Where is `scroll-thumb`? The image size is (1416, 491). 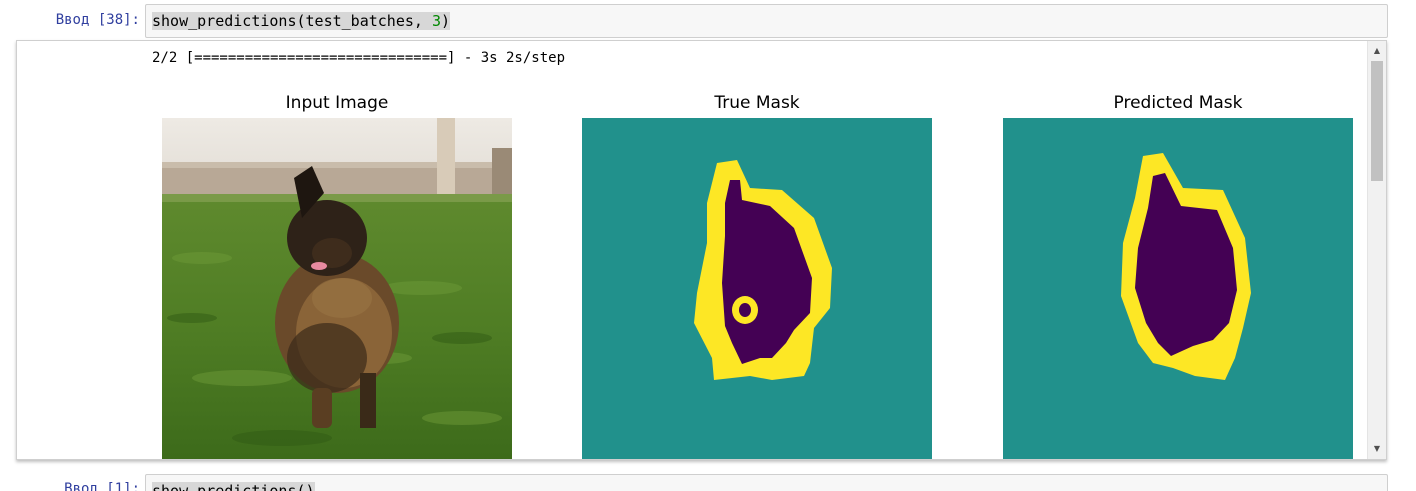
scroll-thumb is located at coordinates (1377, 121).